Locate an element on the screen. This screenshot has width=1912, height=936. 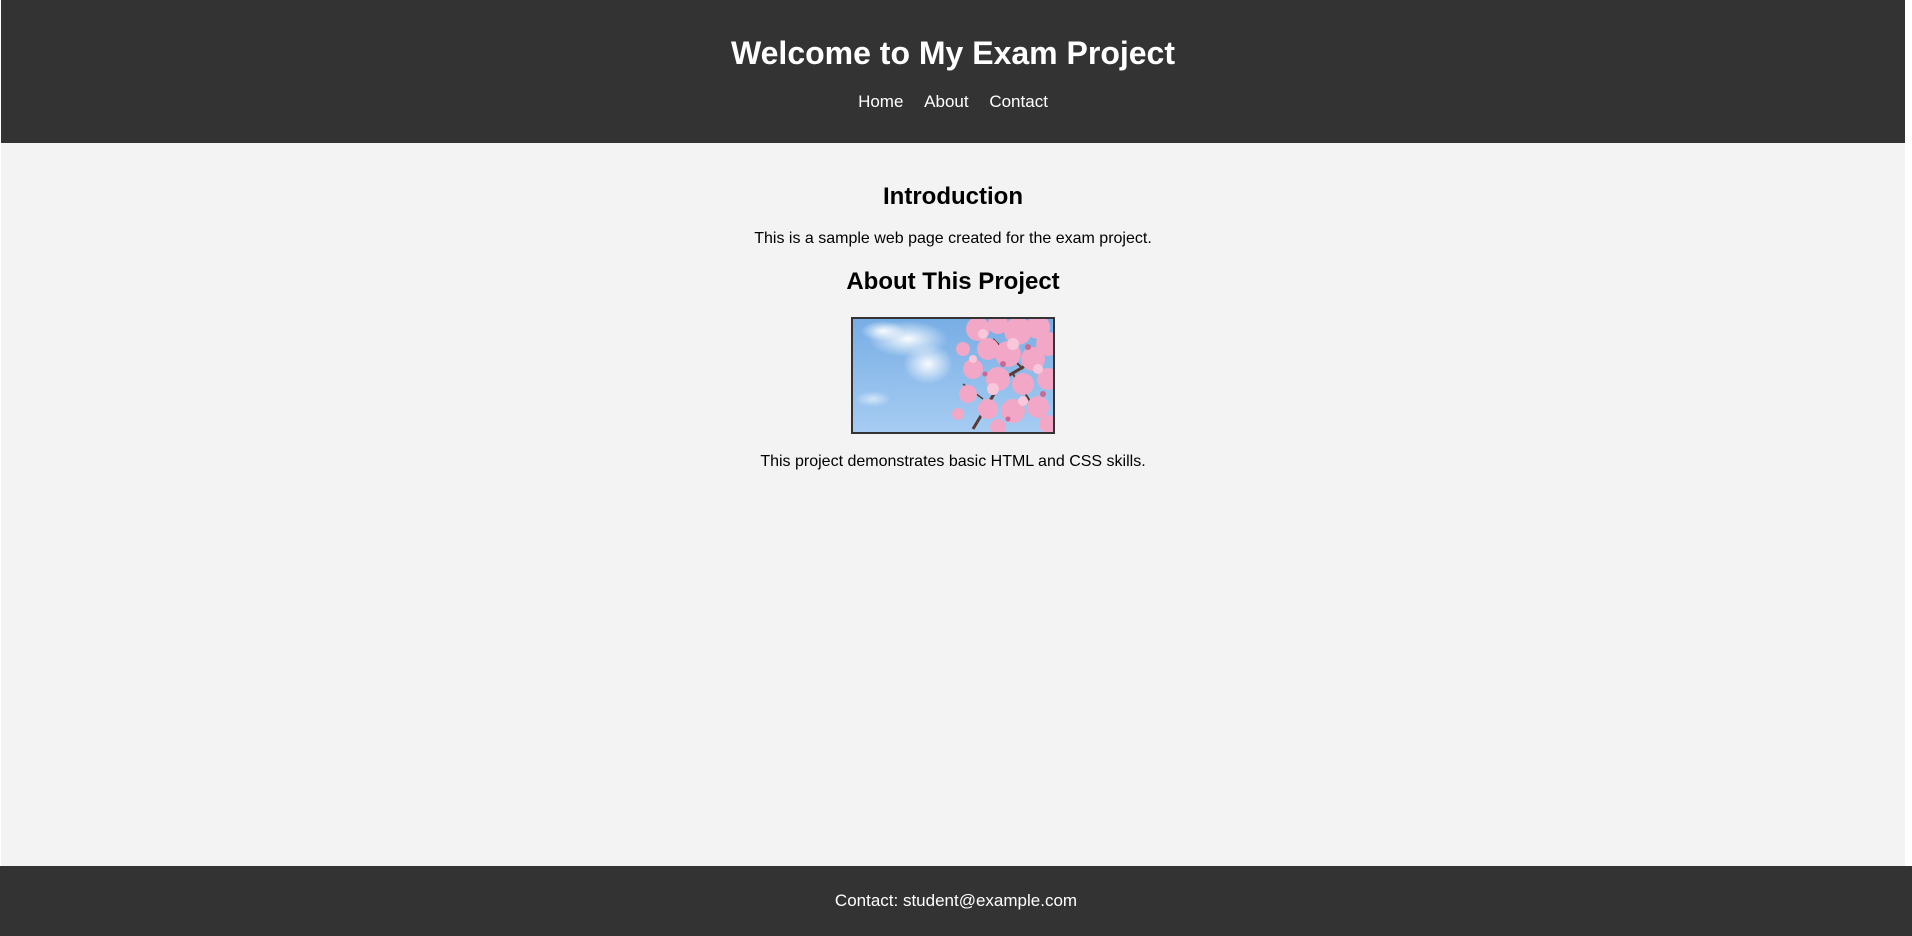
nav-link-home: Home is located at coordinates (880, 101).